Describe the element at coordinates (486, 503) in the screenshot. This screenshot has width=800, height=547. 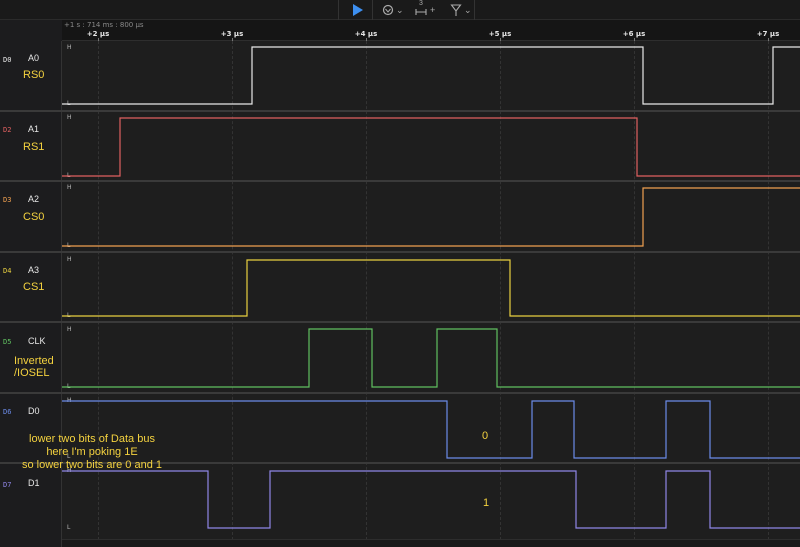
I see `bit1-value: 1` at that location.